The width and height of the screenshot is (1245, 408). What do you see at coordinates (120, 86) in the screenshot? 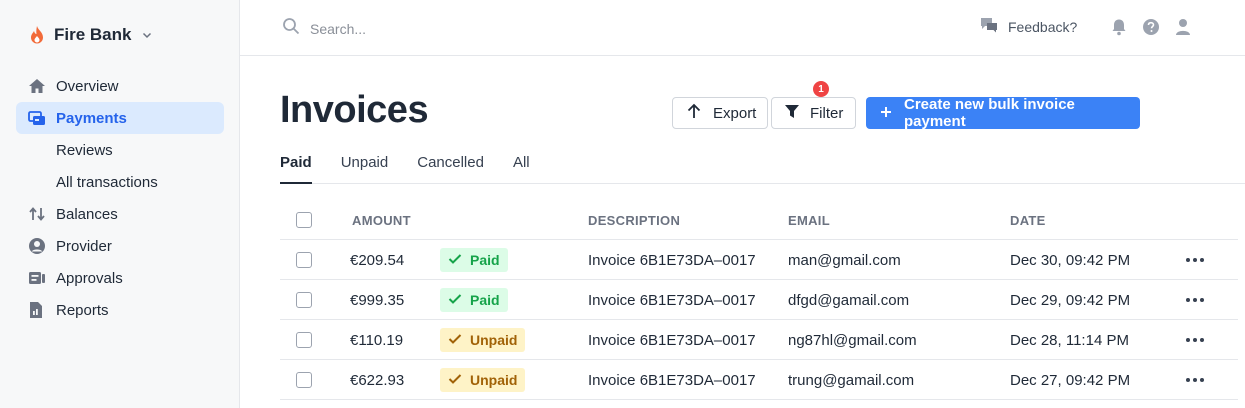
I see `sidebar-item-overview: Overview` at bounding box center [120, 86].